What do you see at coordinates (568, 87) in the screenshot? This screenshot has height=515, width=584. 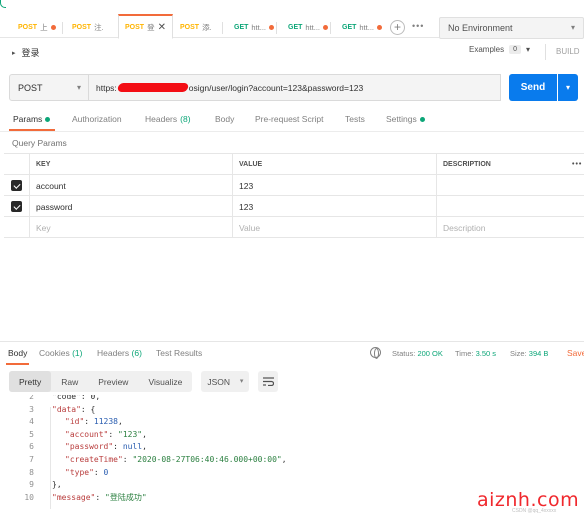 I see `send-options-chevron-icon: ▾` at bounding box center [568, 87].